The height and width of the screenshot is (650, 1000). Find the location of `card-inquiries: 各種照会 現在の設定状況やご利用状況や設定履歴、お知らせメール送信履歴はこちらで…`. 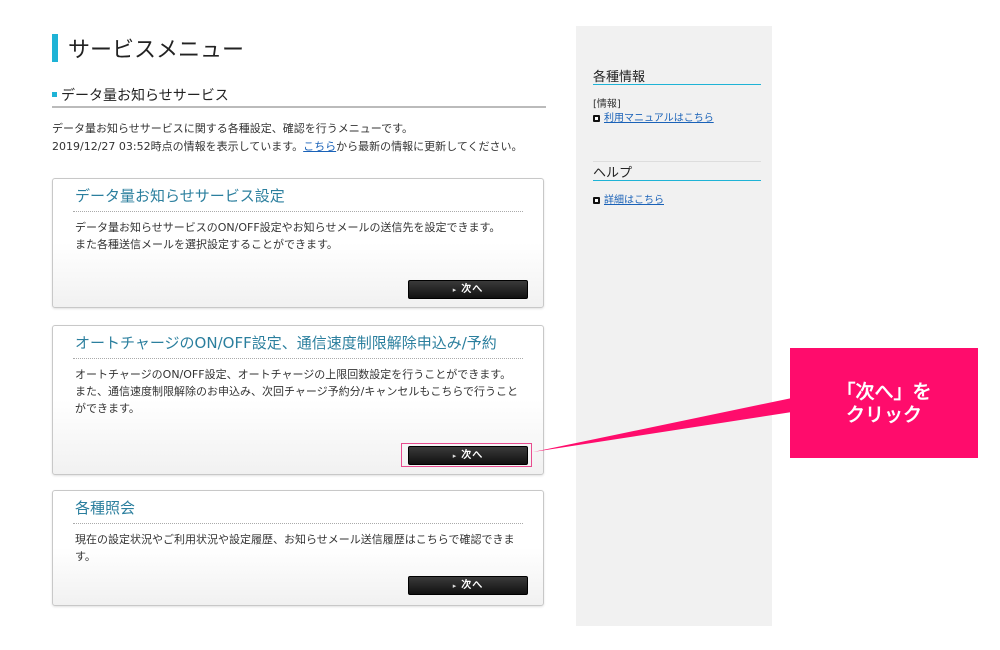

card-inquiries: 各種照会 現在の設定状況やご利用状況や設定履歴、お知らせメール送信履歴はこちらで… is located at coordinates (298, 548).